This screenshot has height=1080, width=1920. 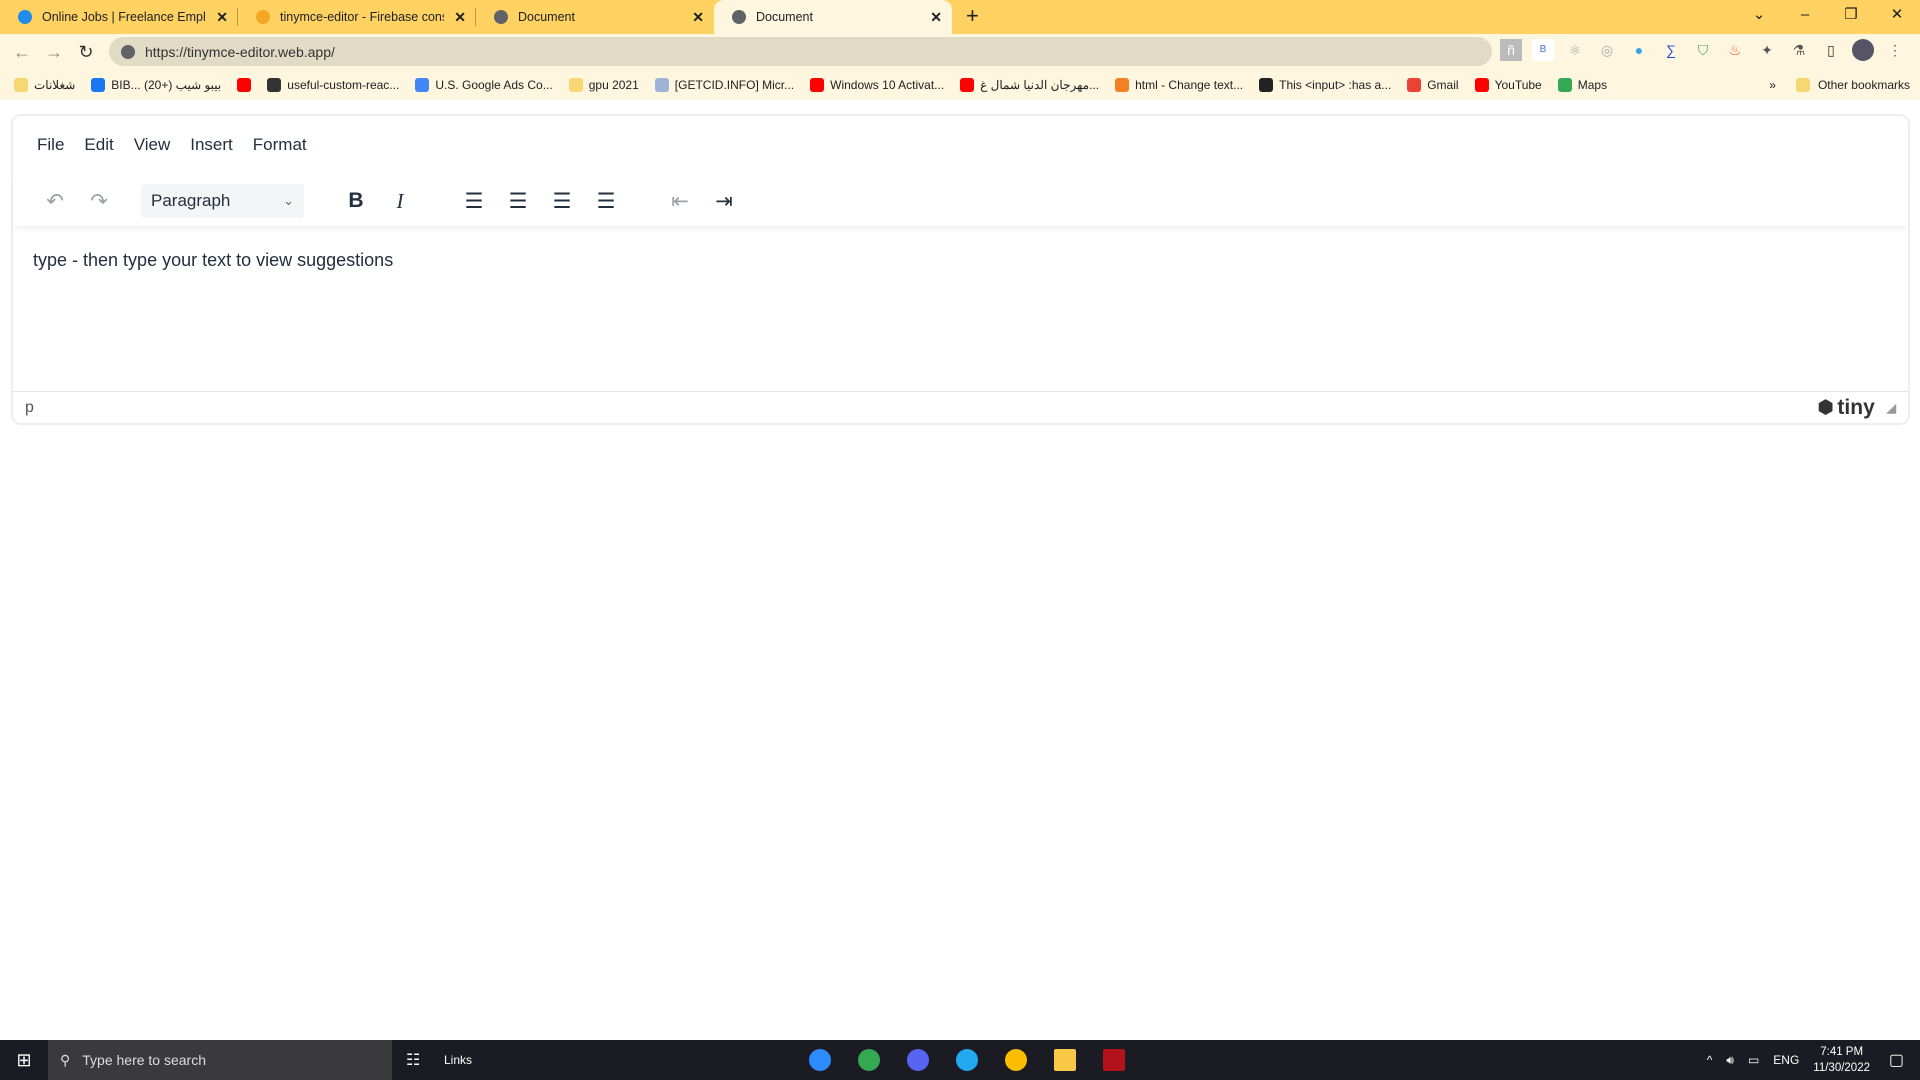 I want to click on notifications-icon: ▢, so click(x=1896, y=1060).